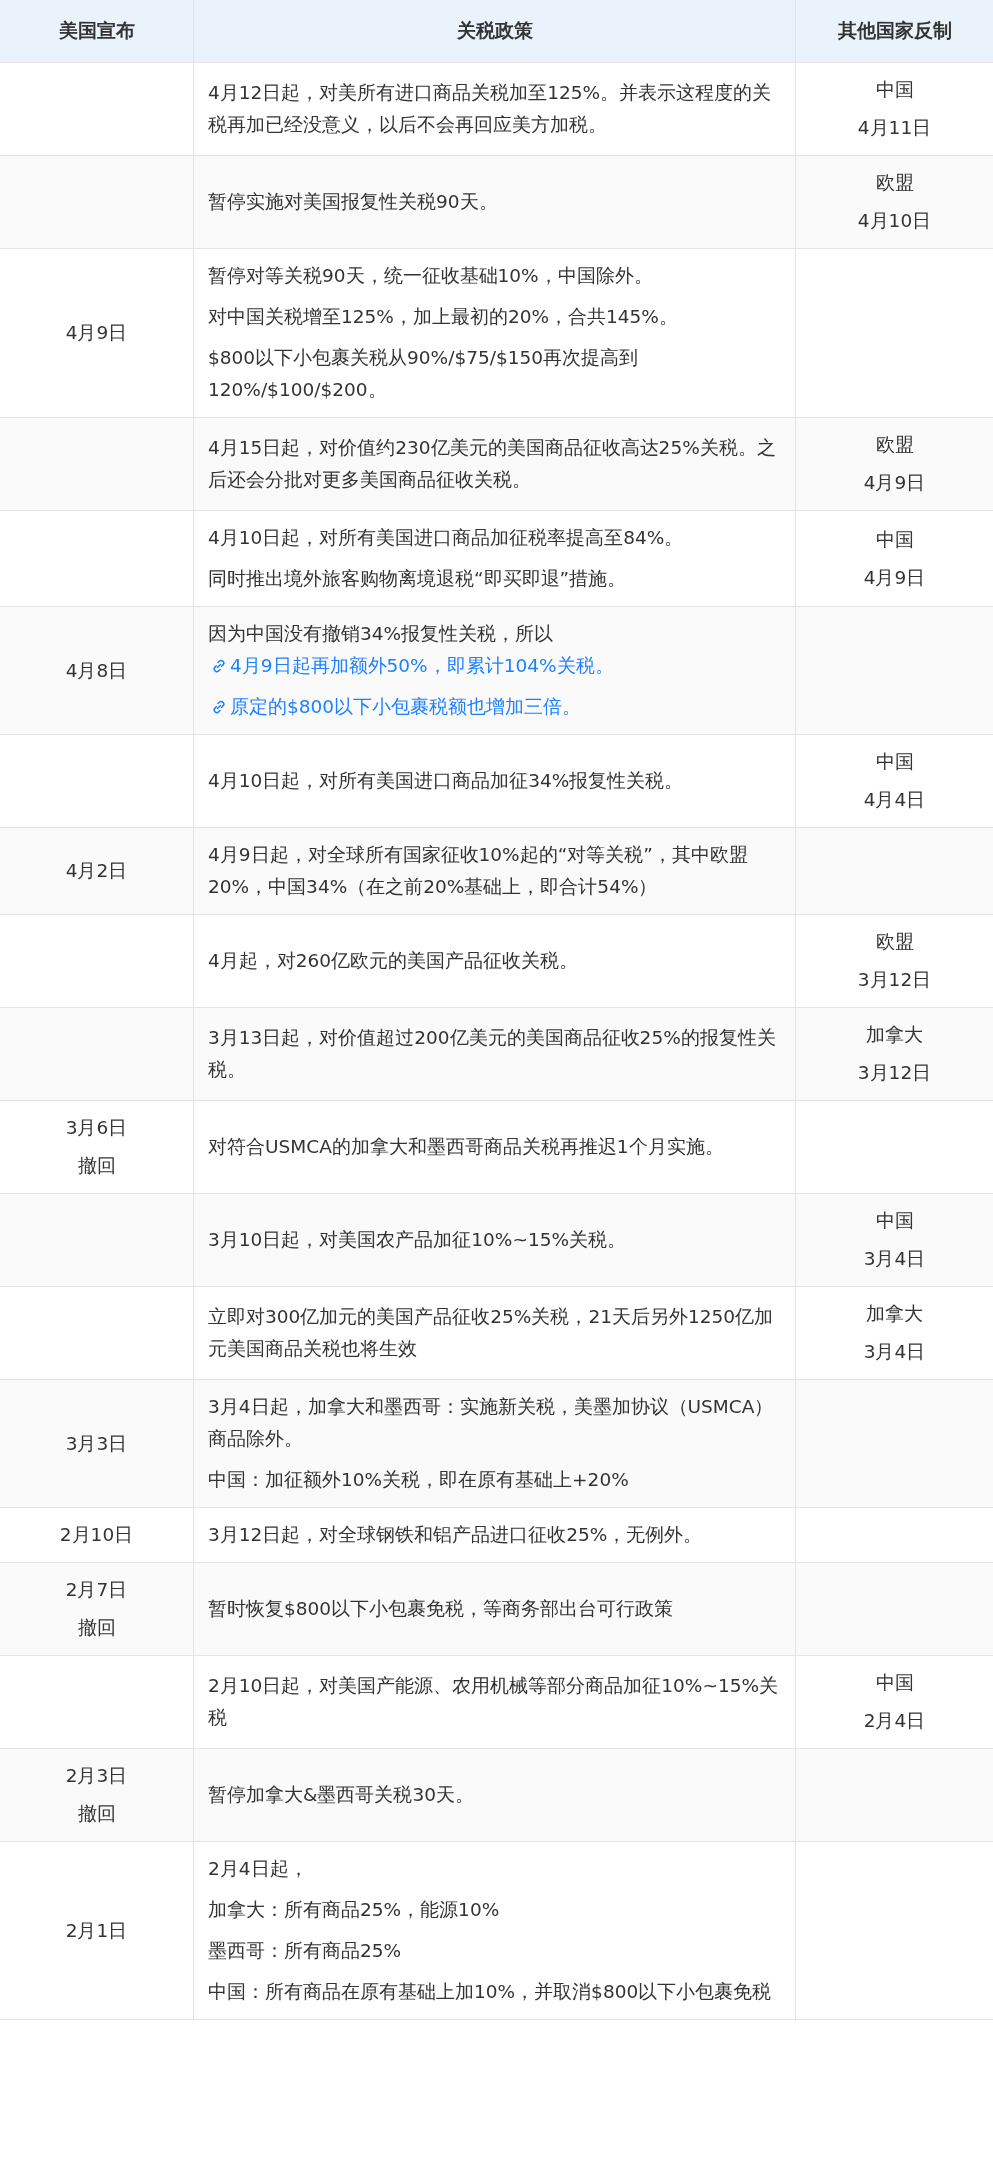 The height and width of the screenshot is (2176, 993). What do you see at coordinates (353, 202) in the screenshot?
I see `policy-paragraph: 暂停实施对美国报复性关税90天。` at bounding box center [353, 202].